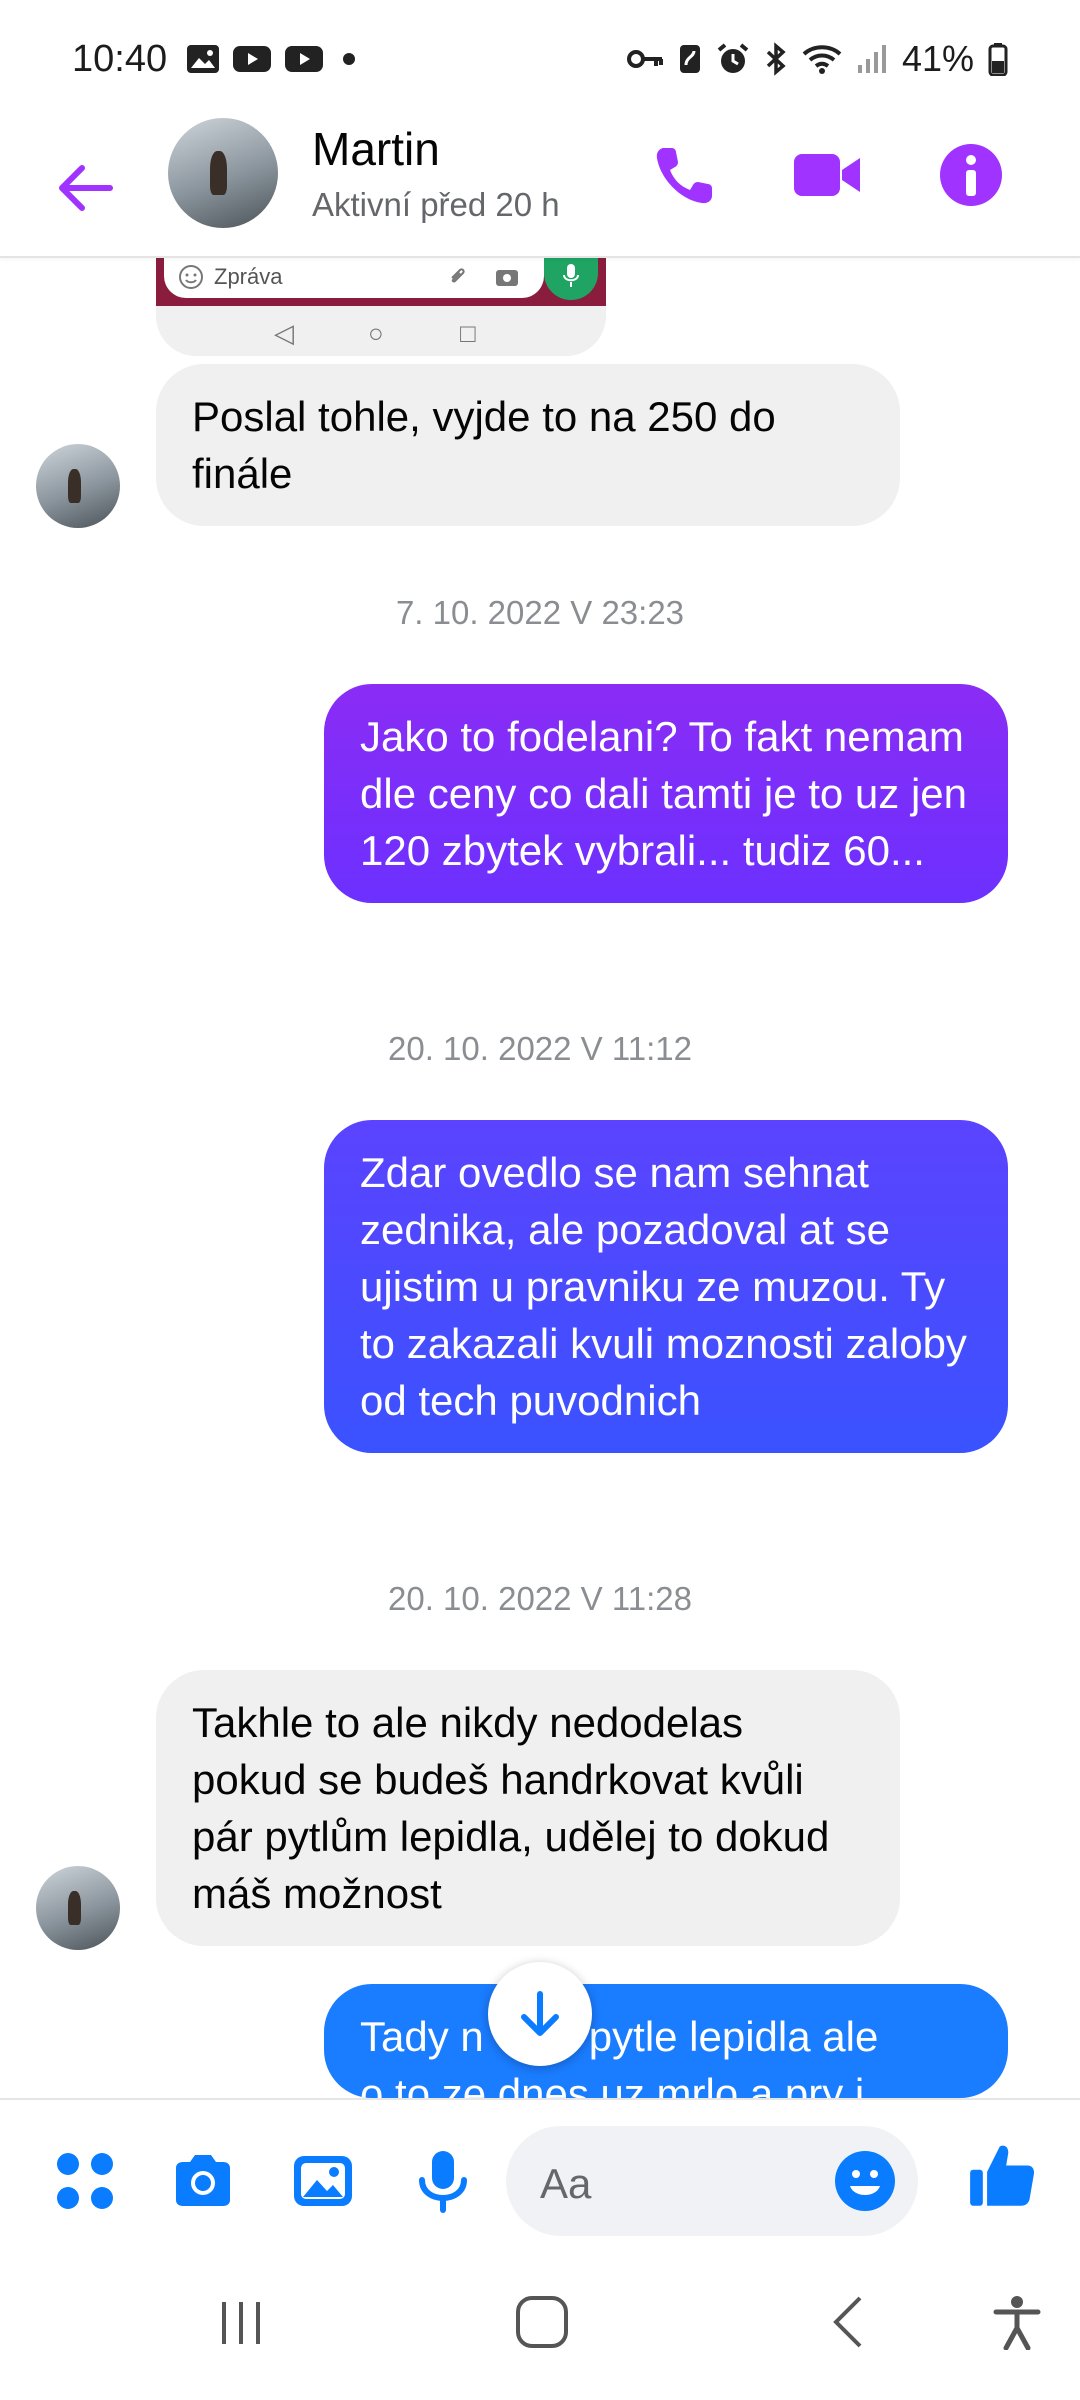  I want to click on contact-active-status: Aktivní před 20 h, so click(436, 204).